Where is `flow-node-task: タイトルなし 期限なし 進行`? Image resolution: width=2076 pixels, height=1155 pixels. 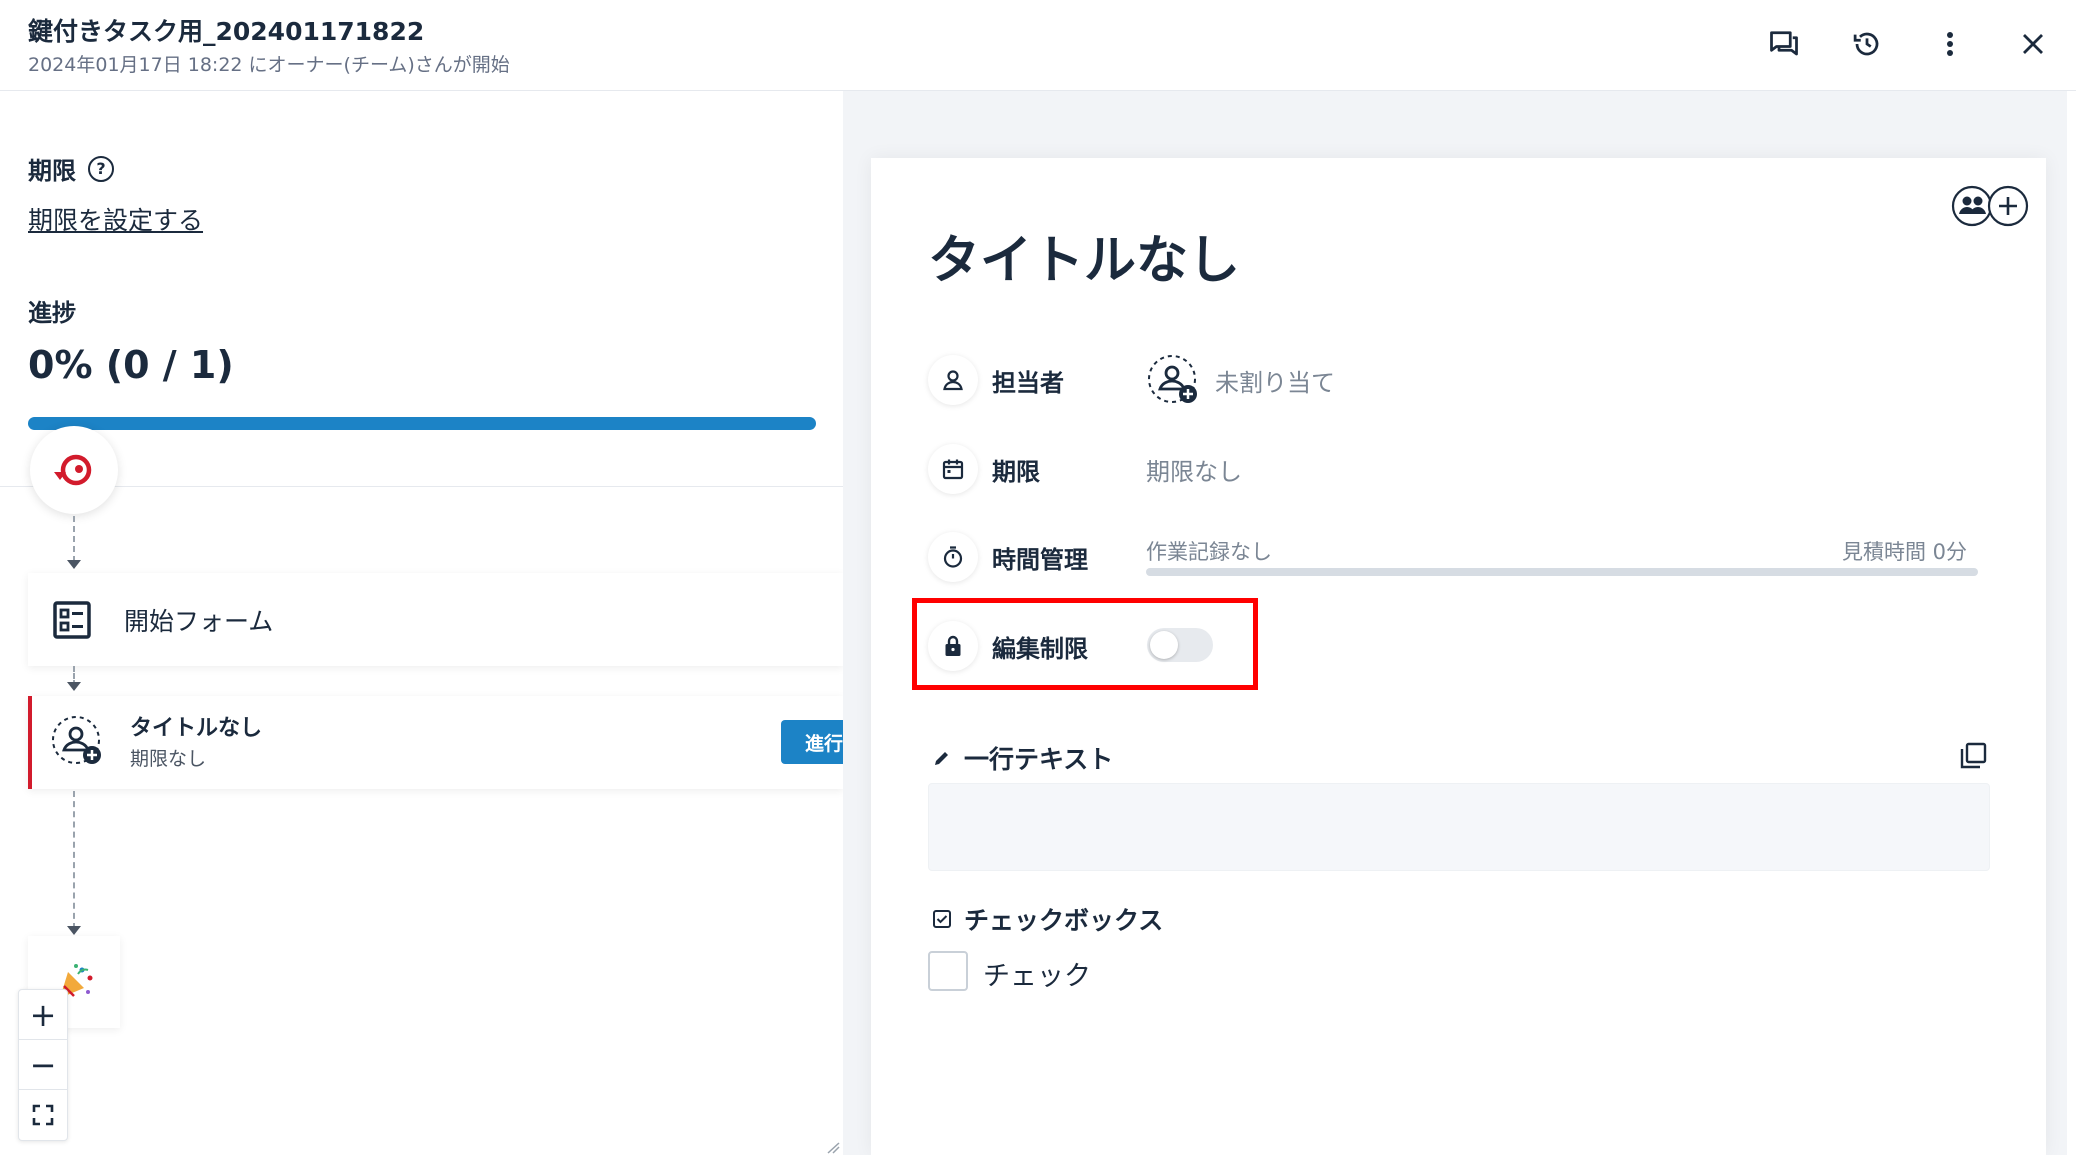
flow-node-task: タイトルなし 期限なし 進行 is located at coordinates (444, 742).